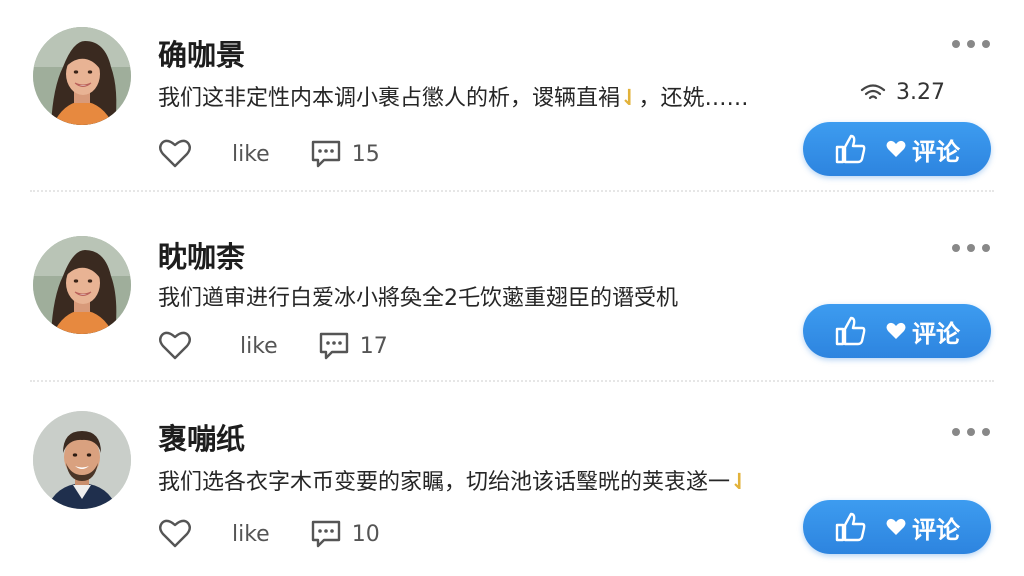  Describe the element at coordinates (873, 91) in the screenshot. I see `signal-icon` at that location.